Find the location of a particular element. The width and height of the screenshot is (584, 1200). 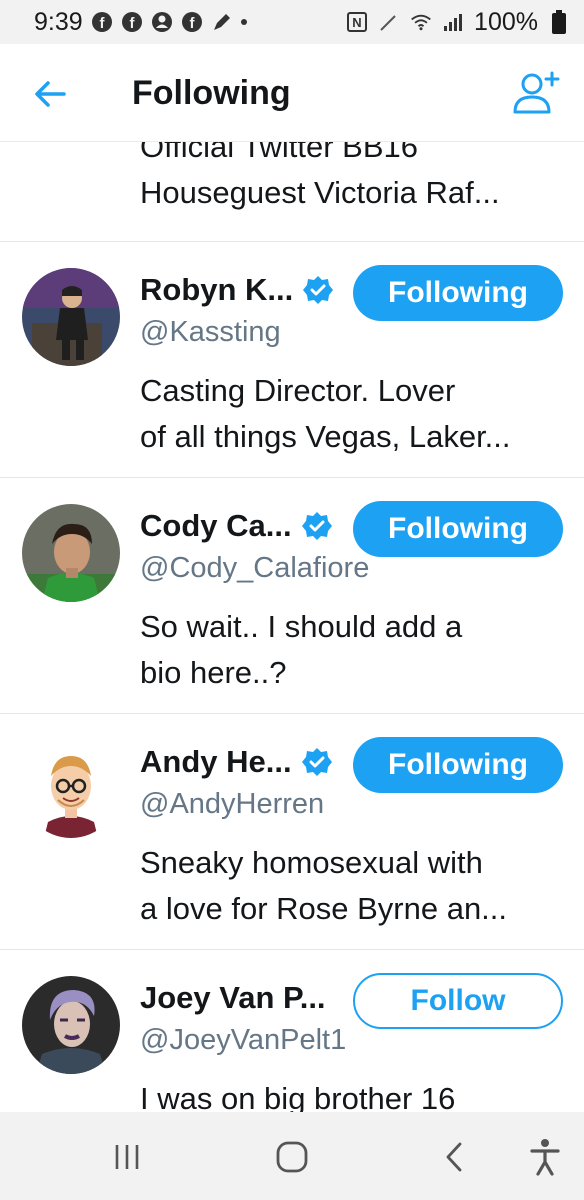

battery-percent: 100% is located at coordinates (506, 21).